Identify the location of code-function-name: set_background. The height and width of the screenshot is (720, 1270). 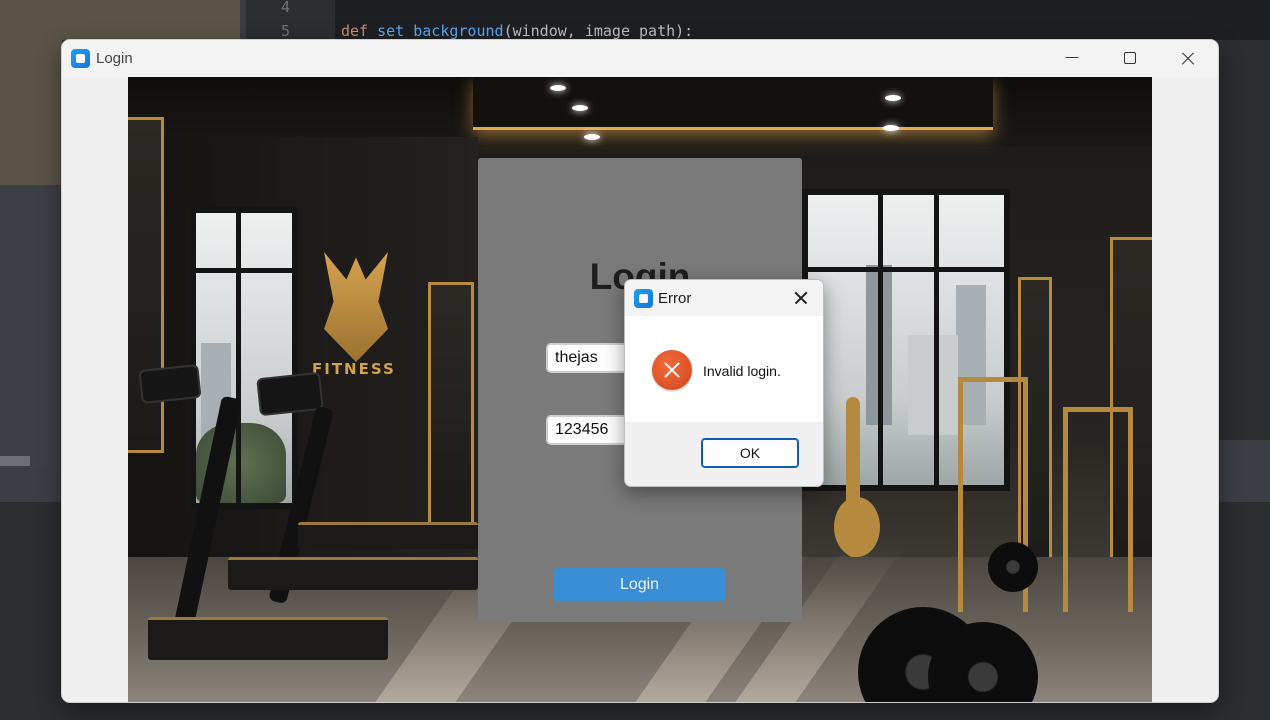
(440, 31).